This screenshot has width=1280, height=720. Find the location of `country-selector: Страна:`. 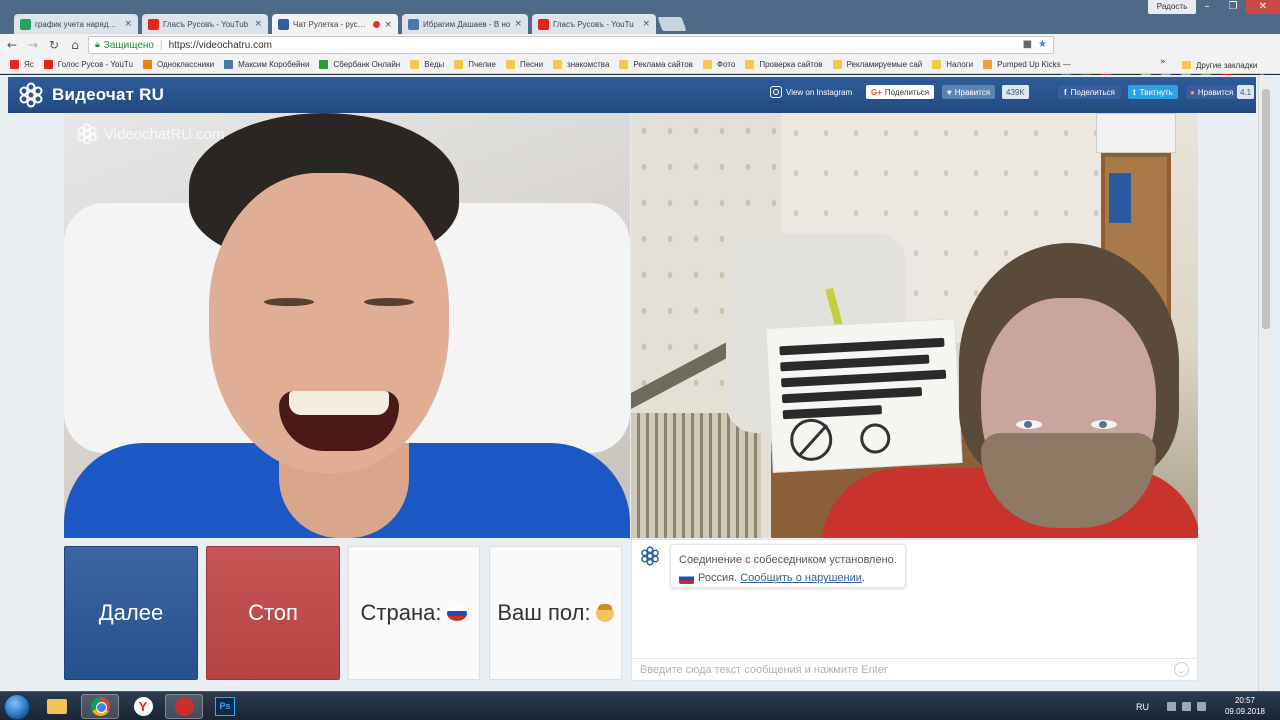

country-selector: Страна: is located at coordinates (414, 613).